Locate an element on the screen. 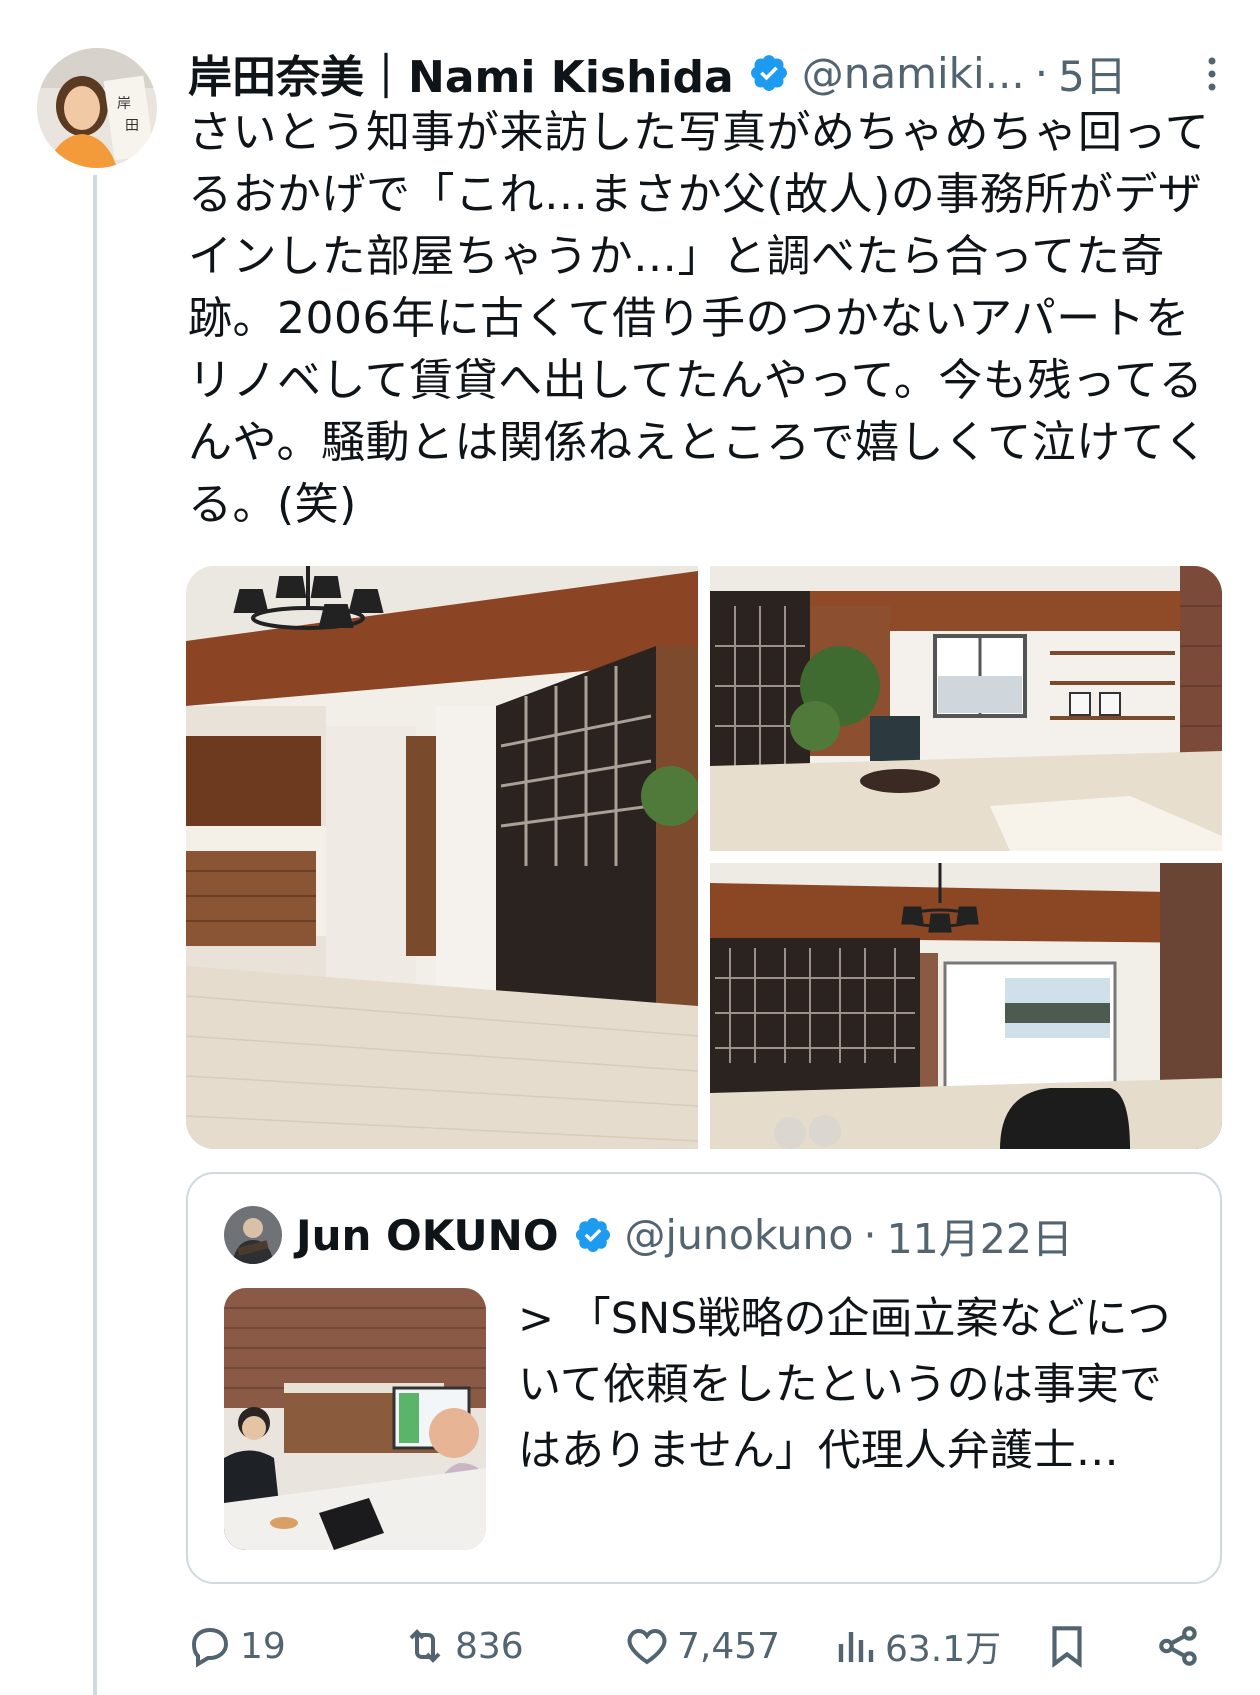 The image size is (1260, 1695). svg-text: 田 is located at coordinates (132, 126).